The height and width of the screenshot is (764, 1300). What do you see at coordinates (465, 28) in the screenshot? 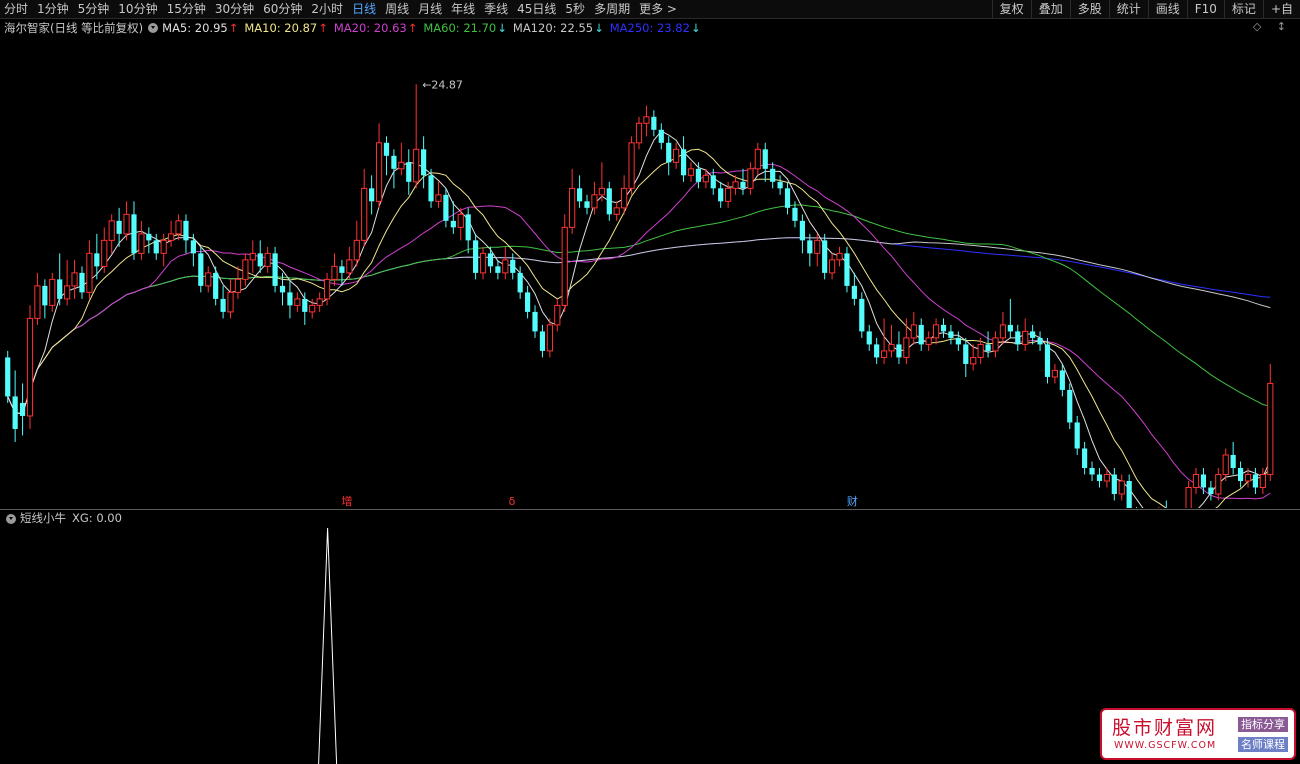
I see `ma-legend-3: MA60: 21.70↓` at bounding box center [465, 28].